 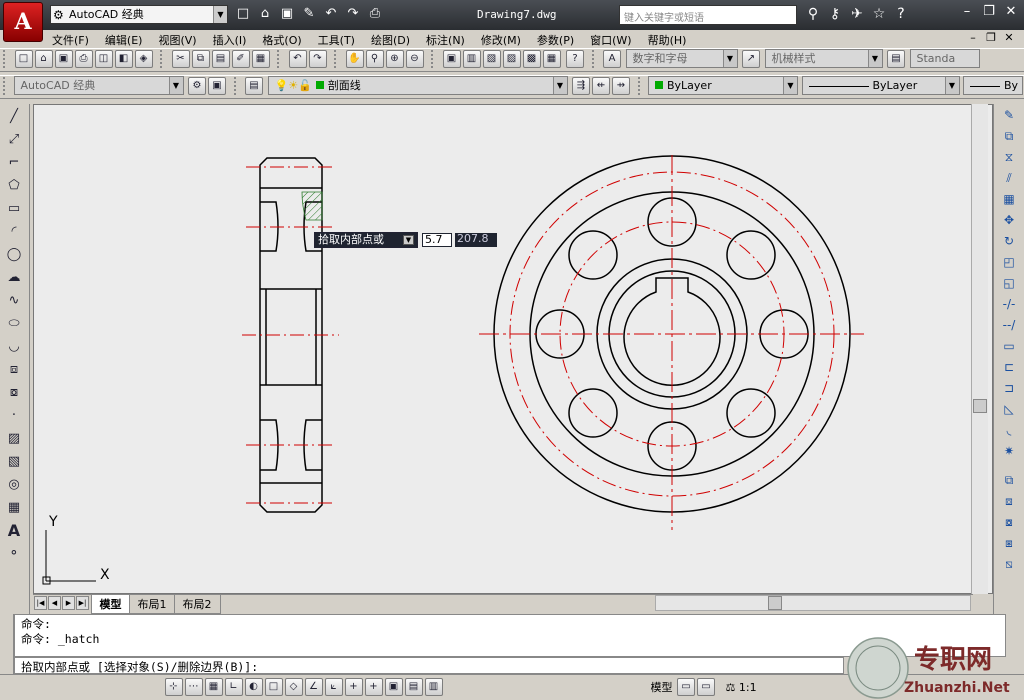 What do you see at coordinates (989, 12) in the screenshot?
I see `restore-icon: ❐` at bounding box center [989, 12].